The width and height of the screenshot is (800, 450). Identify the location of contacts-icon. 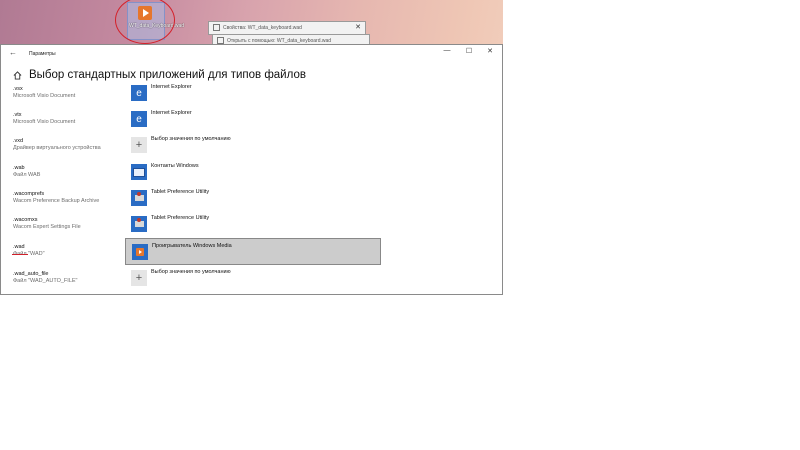
(139, 172).